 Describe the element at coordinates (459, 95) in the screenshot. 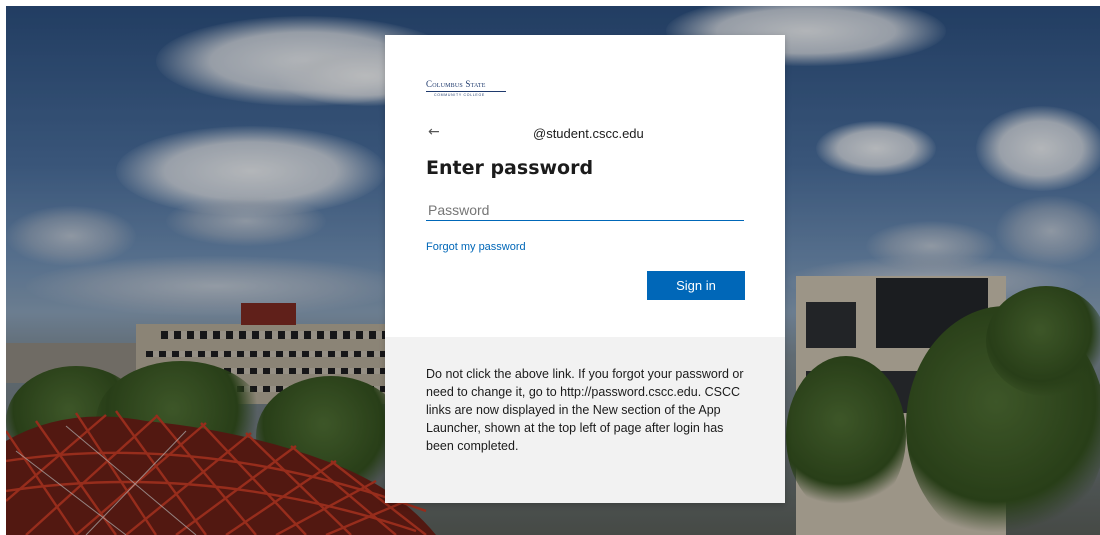

I see `logo-subtitle: COMMUNITY COLLEGE` at that location.